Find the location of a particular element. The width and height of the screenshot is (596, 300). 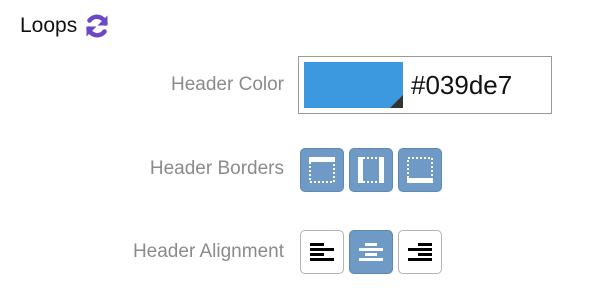

border-bottom-button is located at coordinates (420, 170).